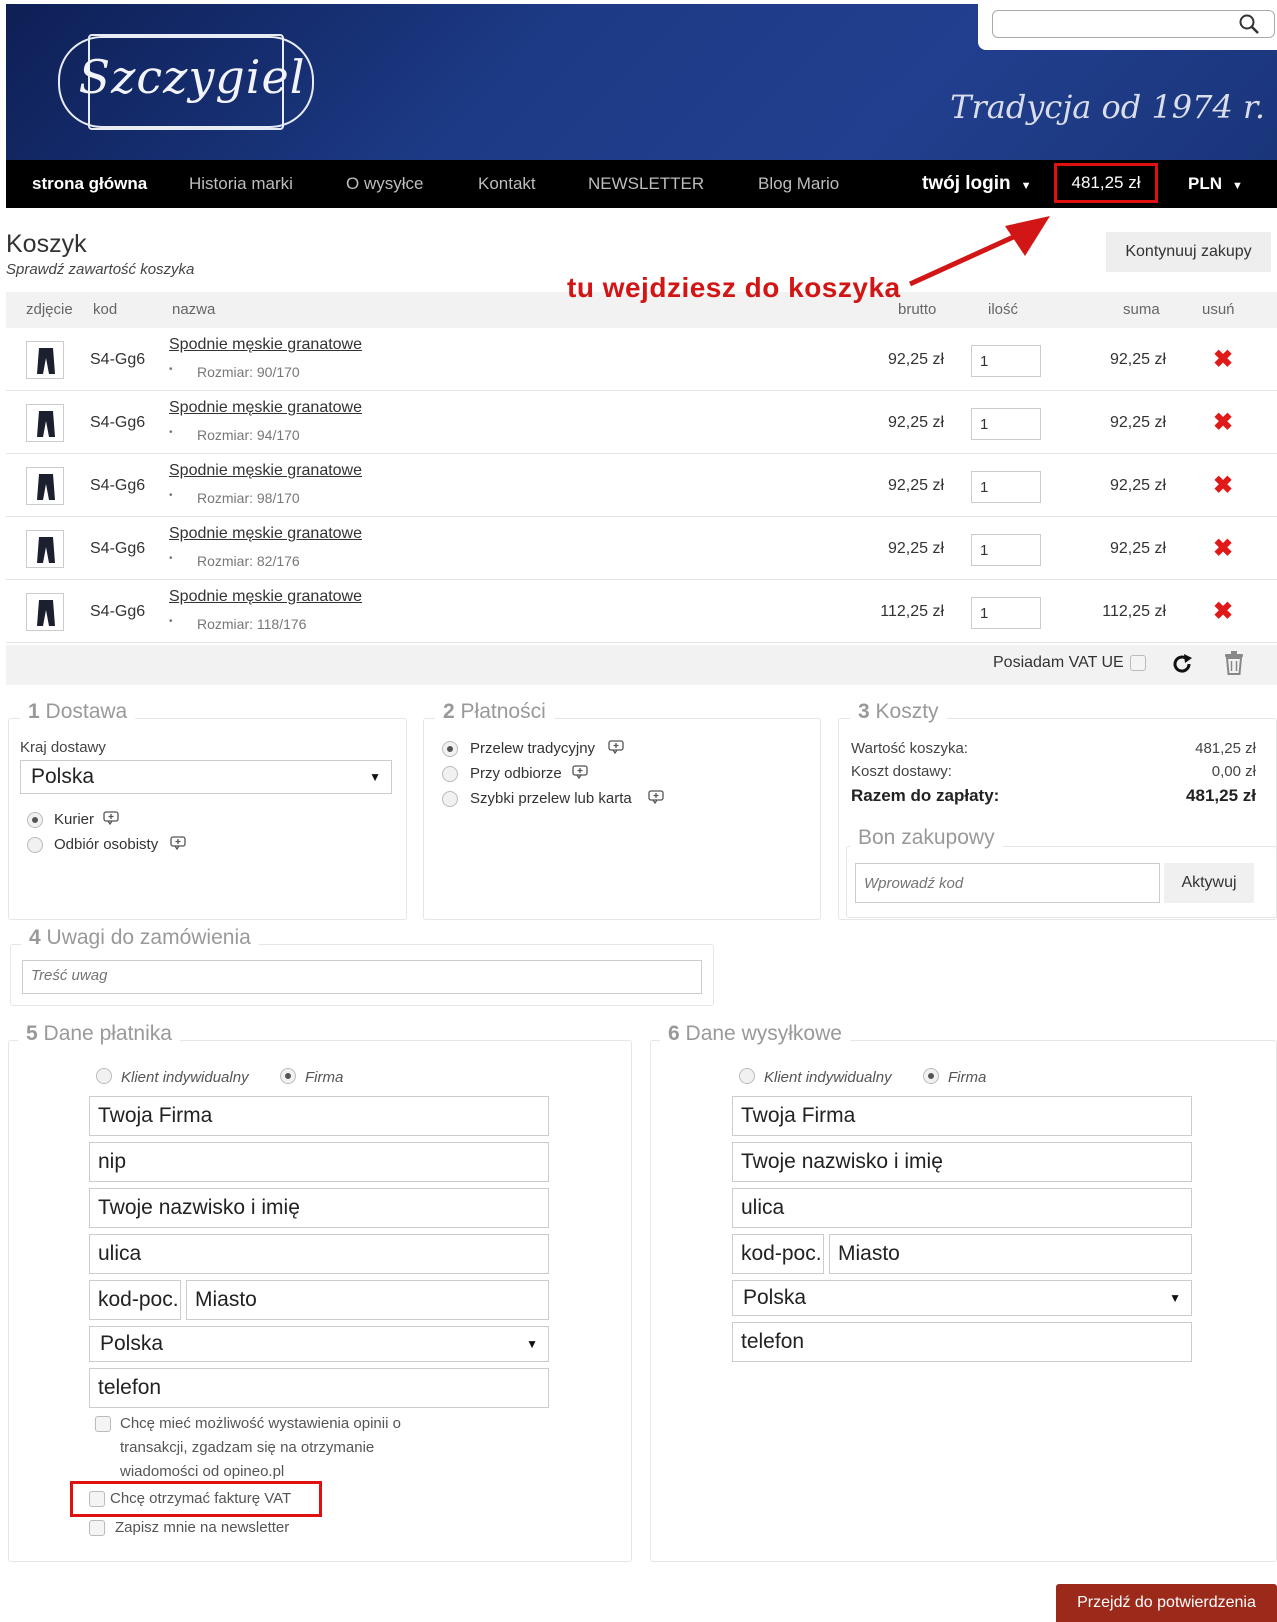 The height and width of the screenshot is (1622, 1277). Describe the element at coordinates (104, 1076) in the screenshot. I see `payer-radio-individual` at that location.